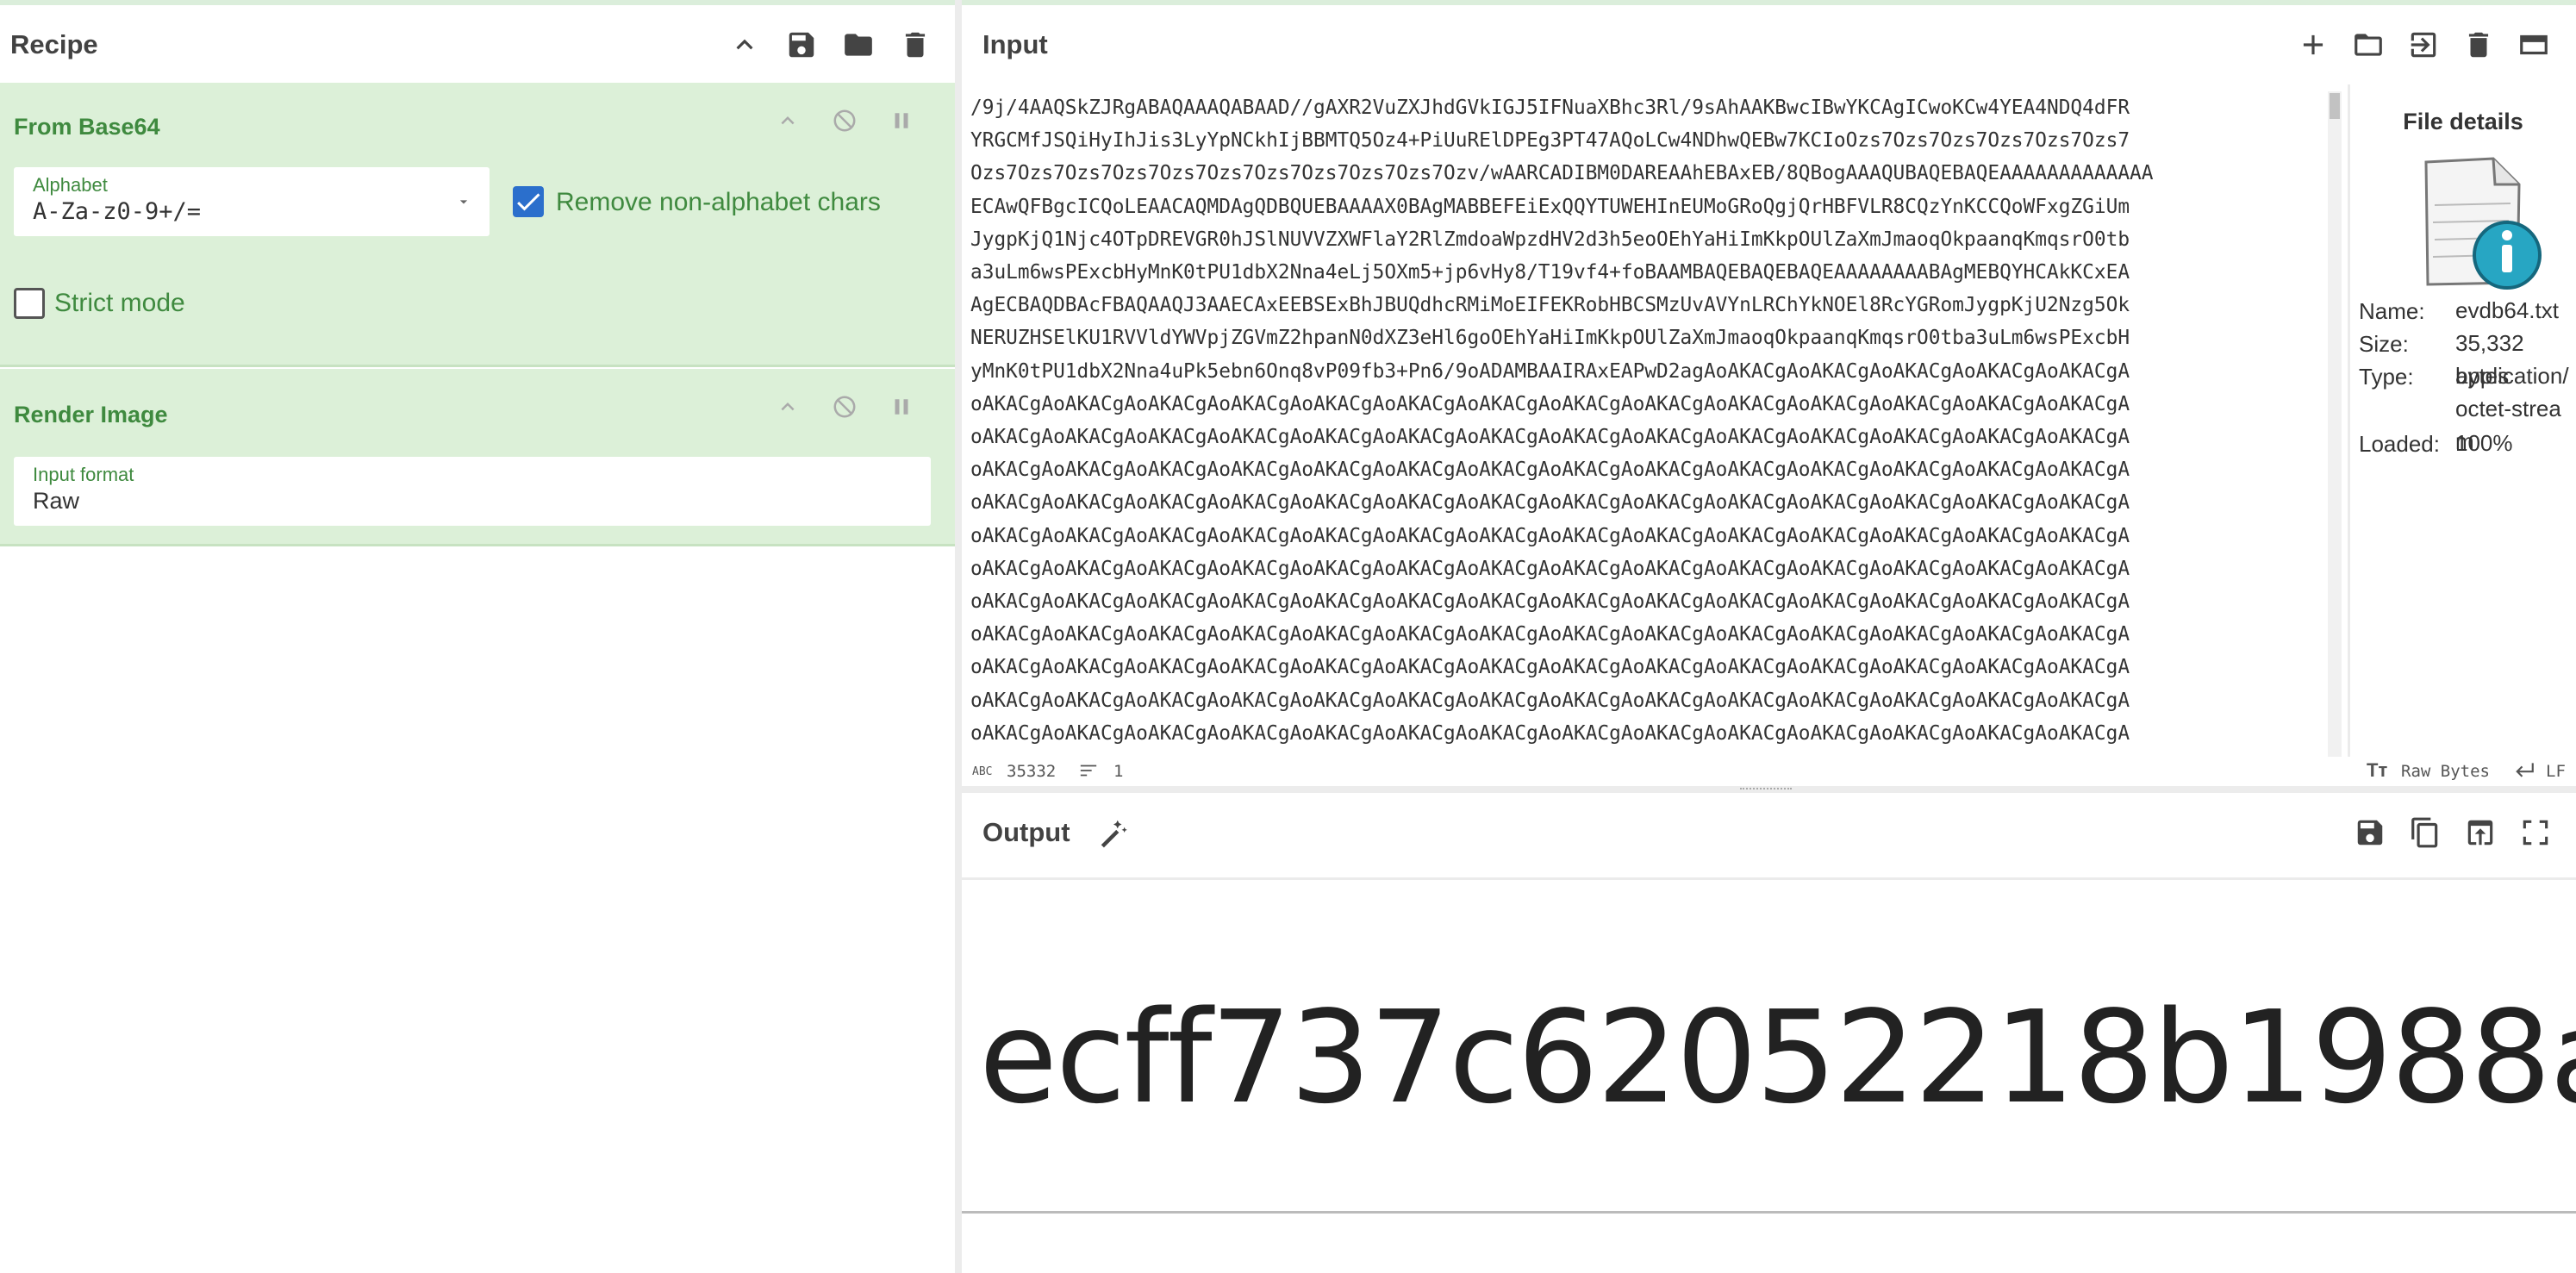 The width and height of the screenshot is (2576, 1273). I want to click on strict-mode-label: Strict mode, so click(119, 303).